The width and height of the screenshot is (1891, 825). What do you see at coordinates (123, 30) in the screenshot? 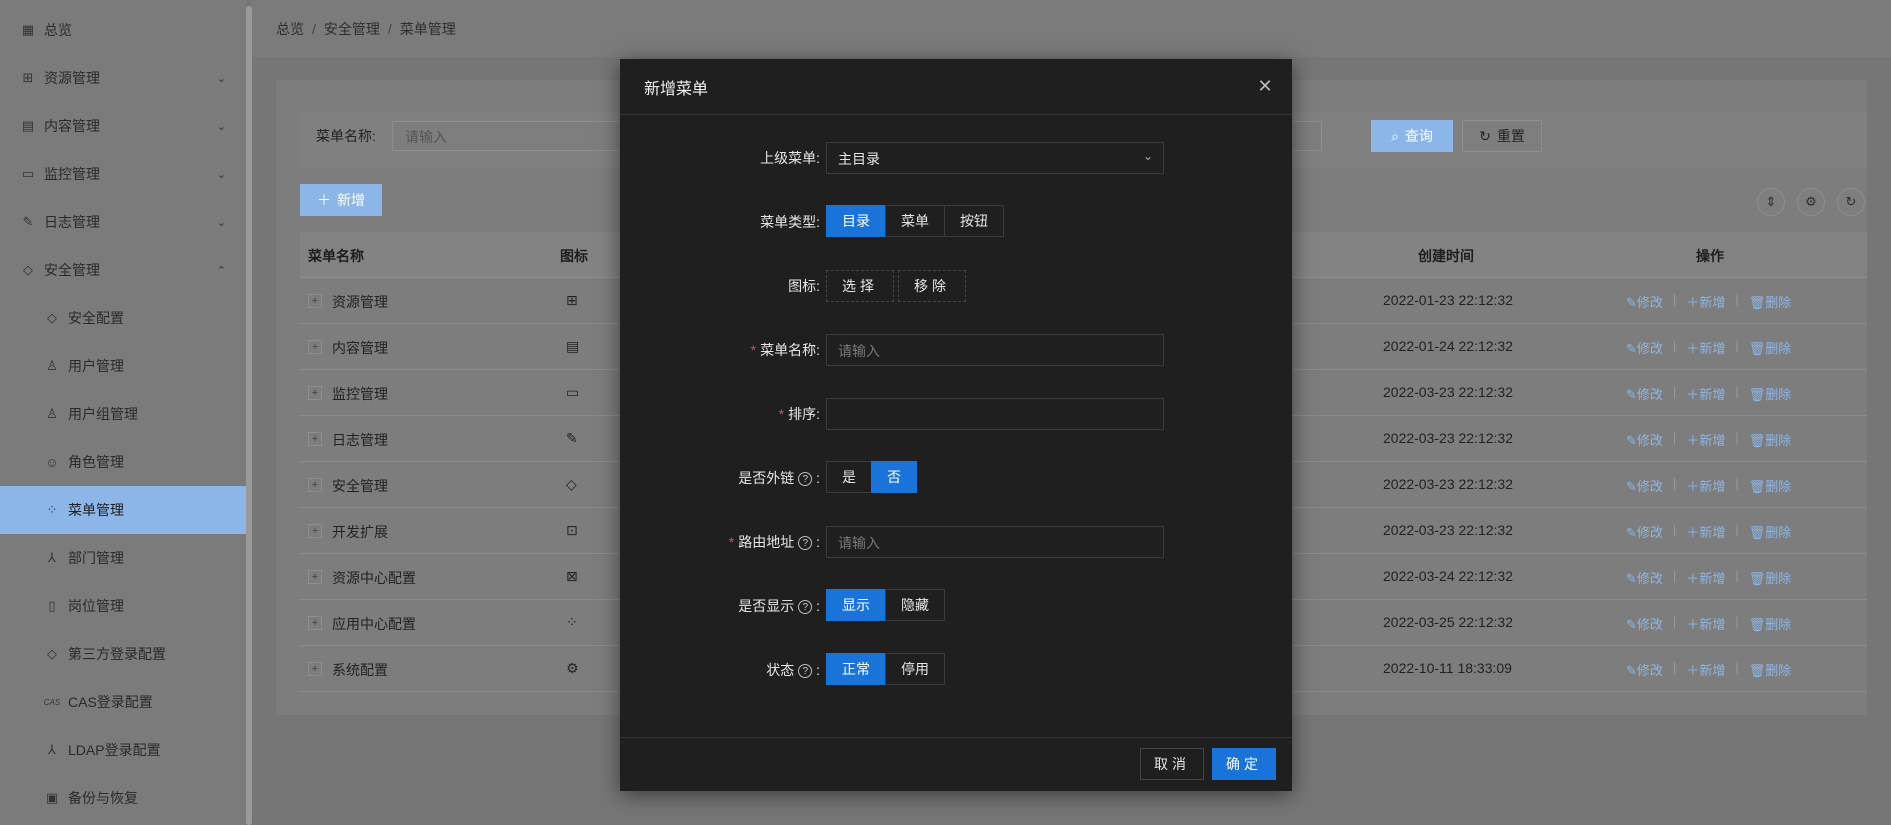
I see `sidebar-item-overview: ▦ 总览` at bounding box center [123, 30].